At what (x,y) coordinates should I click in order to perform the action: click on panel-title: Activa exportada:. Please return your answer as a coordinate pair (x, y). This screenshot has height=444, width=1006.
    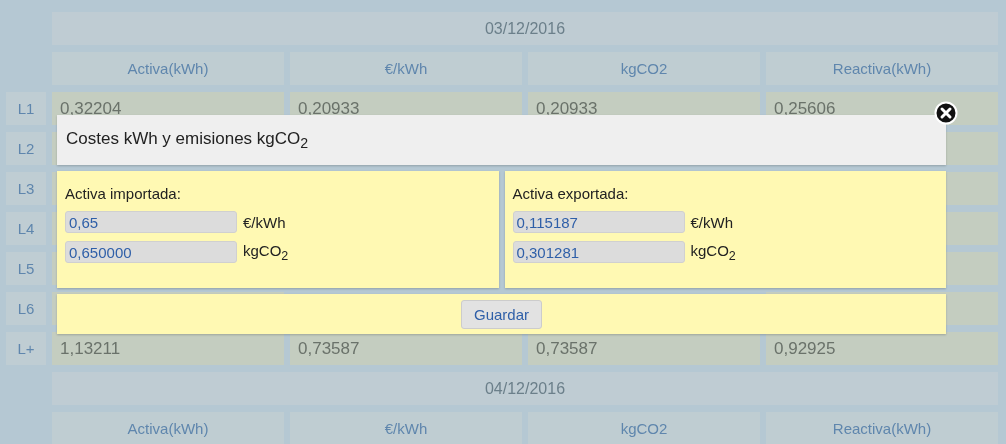
    Looking at the image, I should click on (571, 193).